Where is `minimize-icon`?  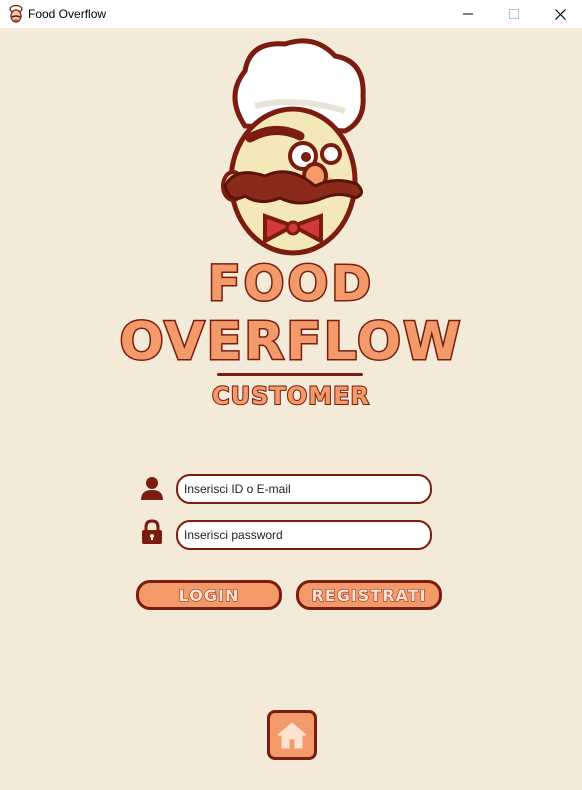
minimize-icon is located at coordinates (468, 14).